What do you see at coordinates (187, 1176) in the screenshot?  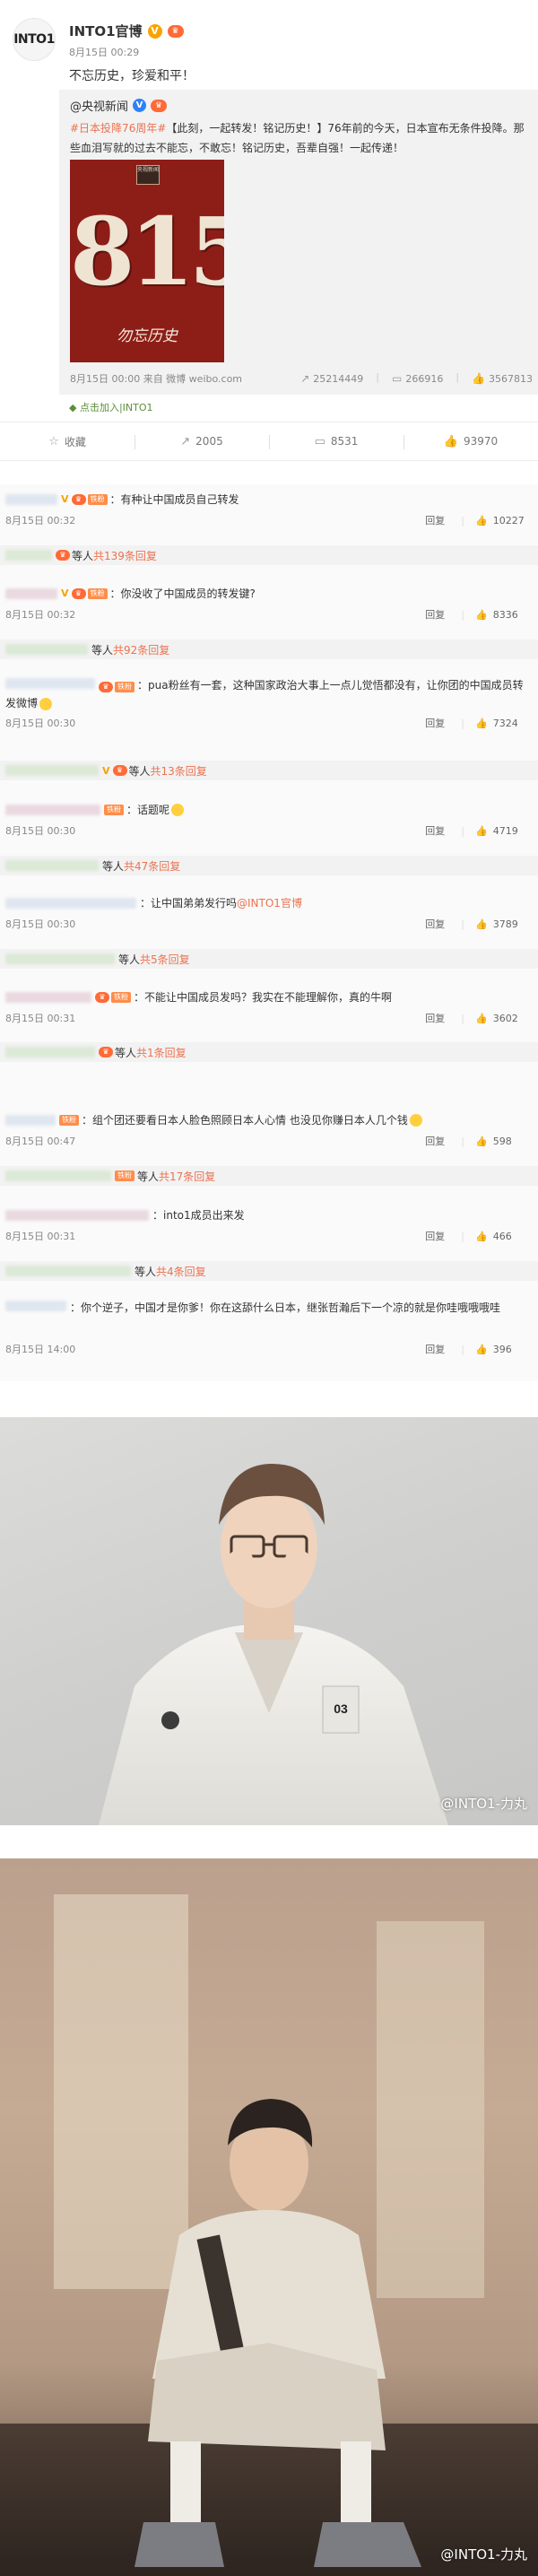 I see `more-replies-link: 共17条回复` at bounding box center [187, 1176].